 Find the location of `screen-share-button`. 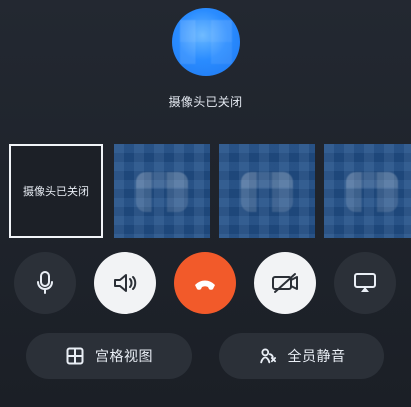

screen-share-button is located at coordinates (365, 283).